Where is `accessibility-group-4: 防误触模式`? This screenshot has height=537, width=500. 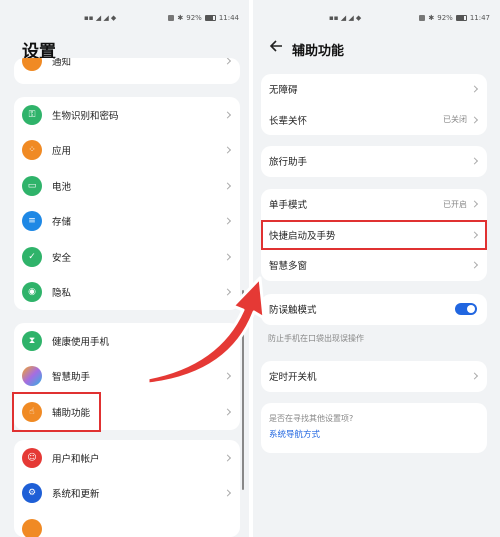
accessibility-group-4: 防误触模式 is located at coordinates (374, 309).